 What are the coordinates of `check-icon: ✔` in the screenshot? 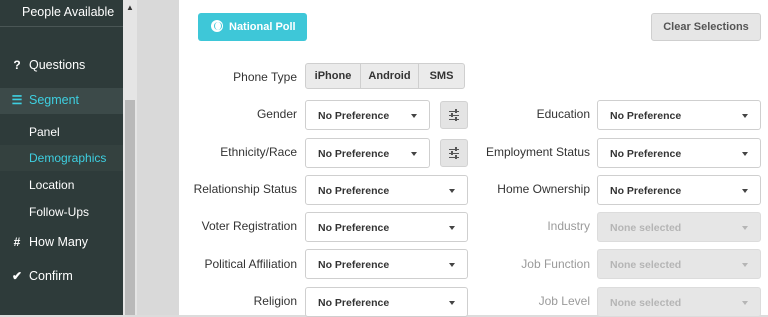 It's located at (17, 276).